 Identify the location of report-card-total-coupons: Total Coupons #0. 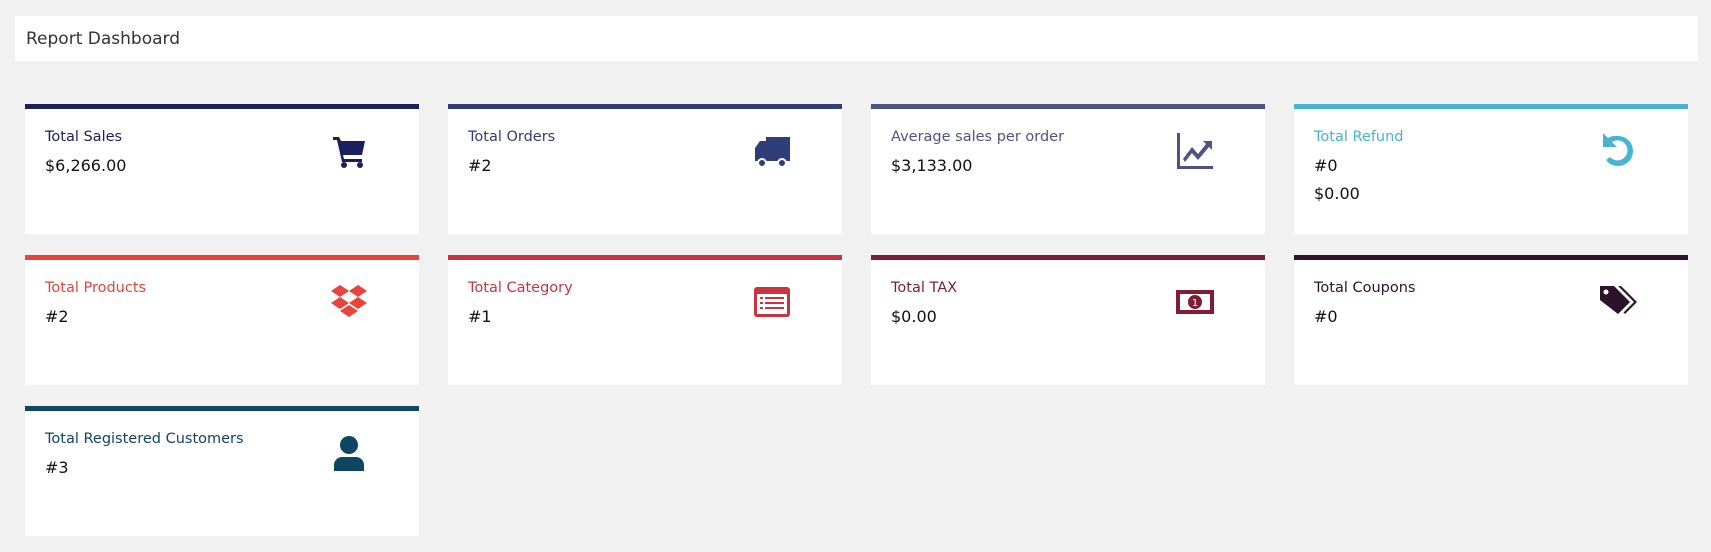
(1491, 320).